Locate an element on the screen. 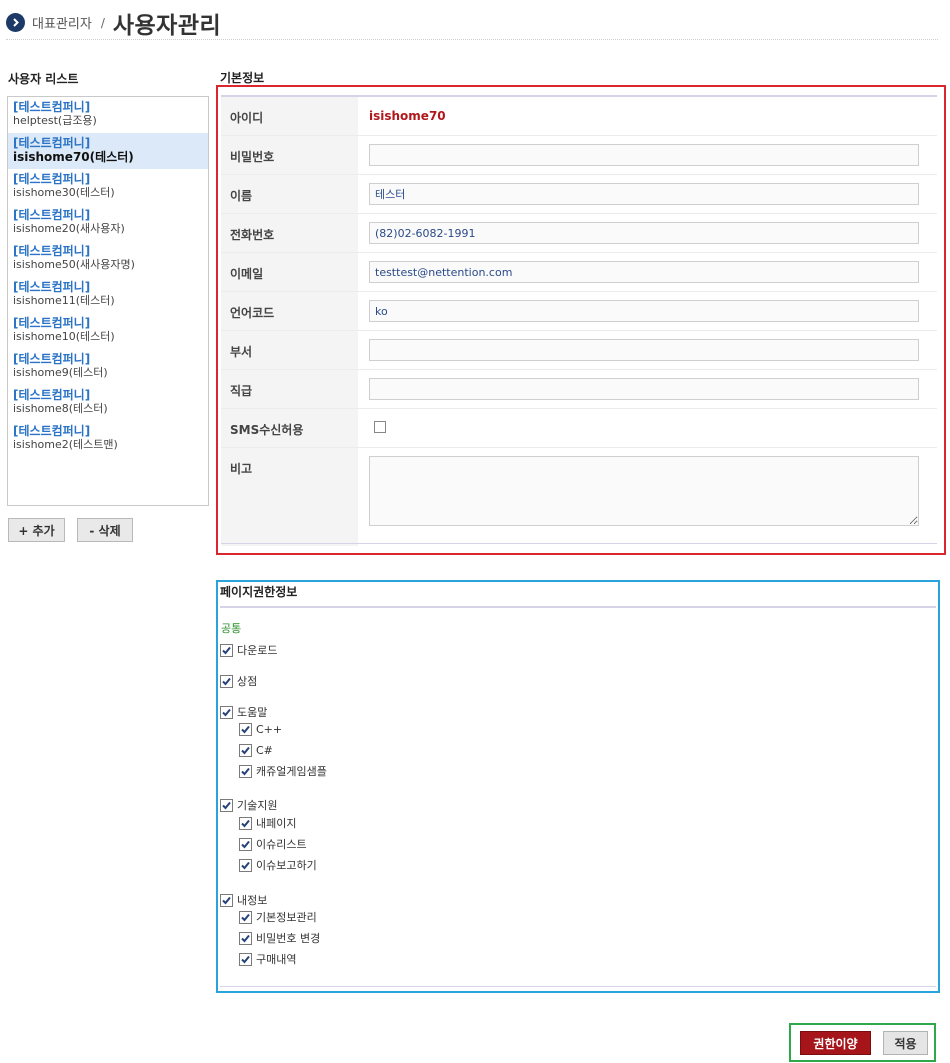  department-label: 부서 is located at coordinates (289, 350).